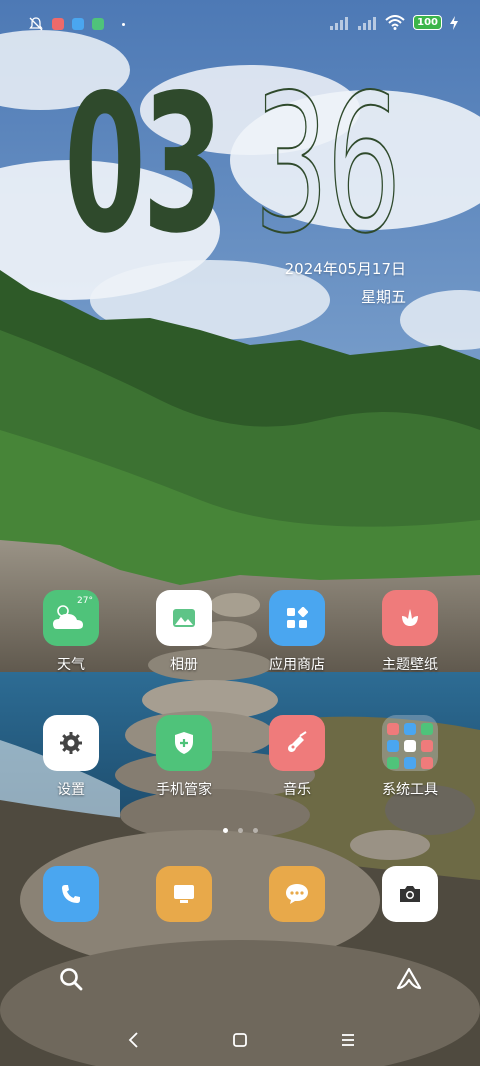 The width and height of the screenshot is (480, 1066). I want to click on home-icon, so click(240, 1040).